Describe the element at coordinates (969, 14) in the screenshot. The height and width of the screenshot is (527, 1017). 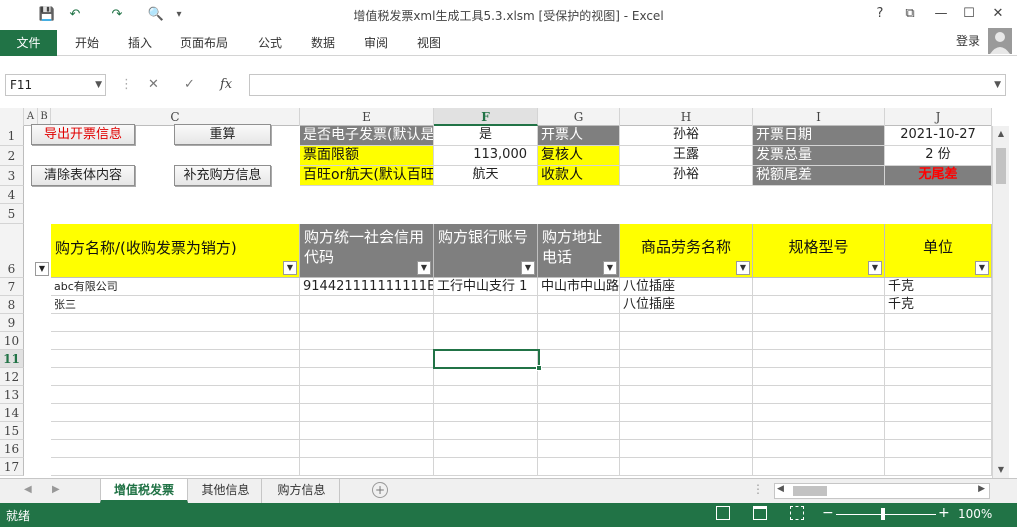
I see `maximize-button: ☐` at that location.